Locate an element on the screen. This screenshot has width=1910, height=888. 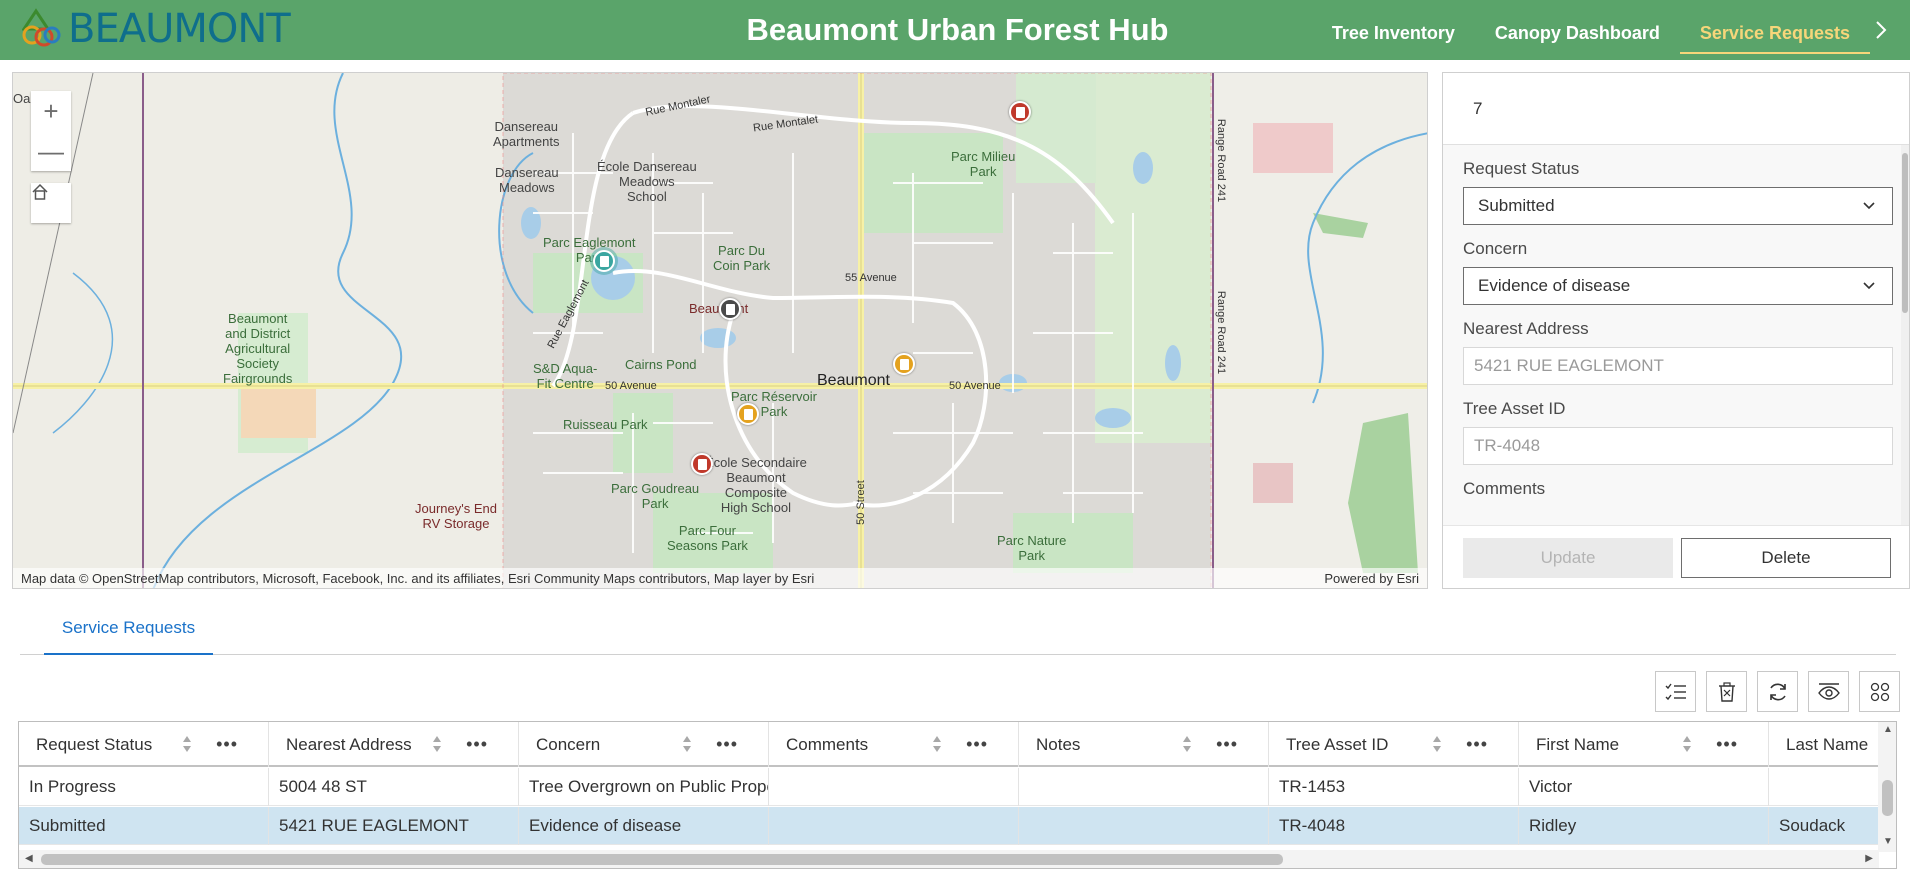
column-label: First Name is located at coordinates (1578, 744).